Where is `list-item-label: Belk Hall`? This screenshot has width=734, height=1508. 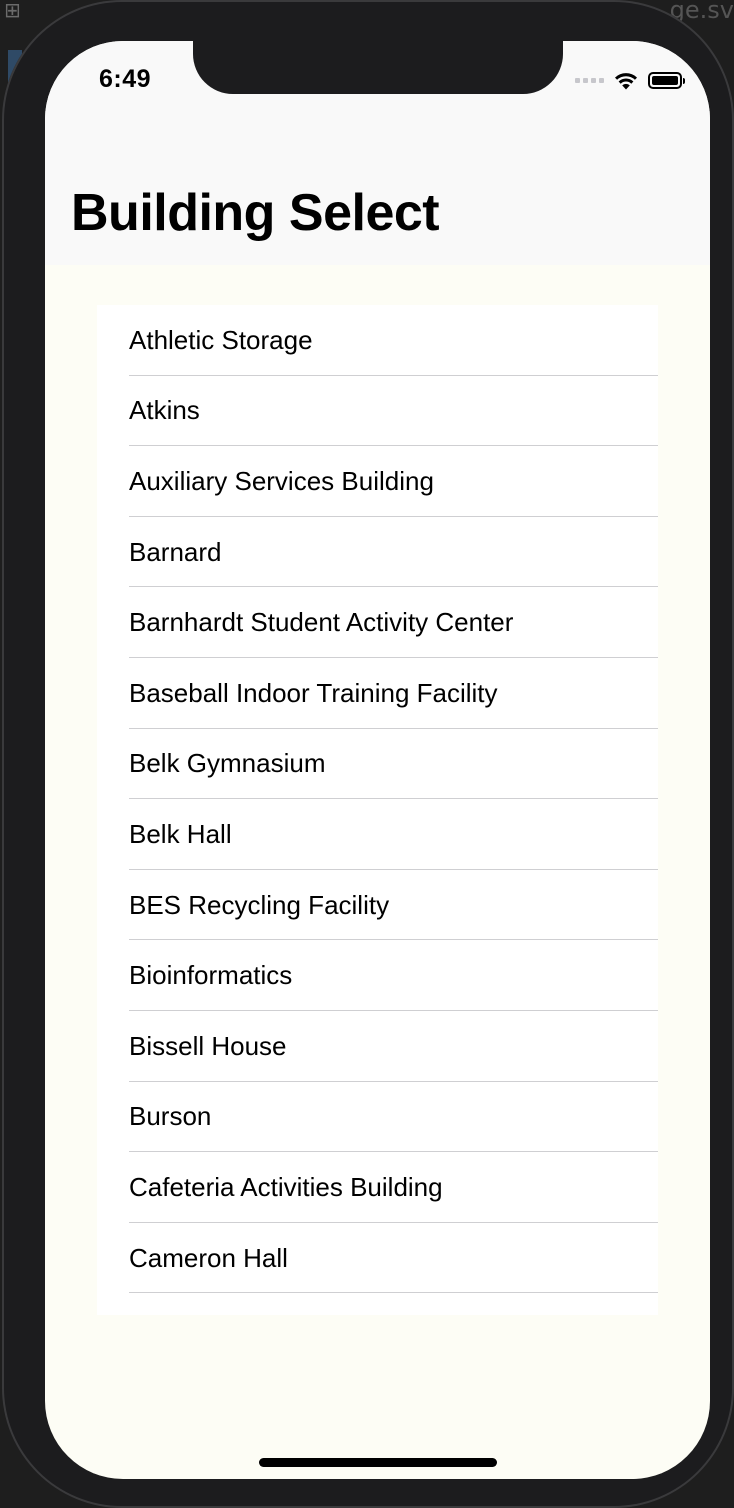
list-item-label: Belk Hall is located at coordinates (180, 833).